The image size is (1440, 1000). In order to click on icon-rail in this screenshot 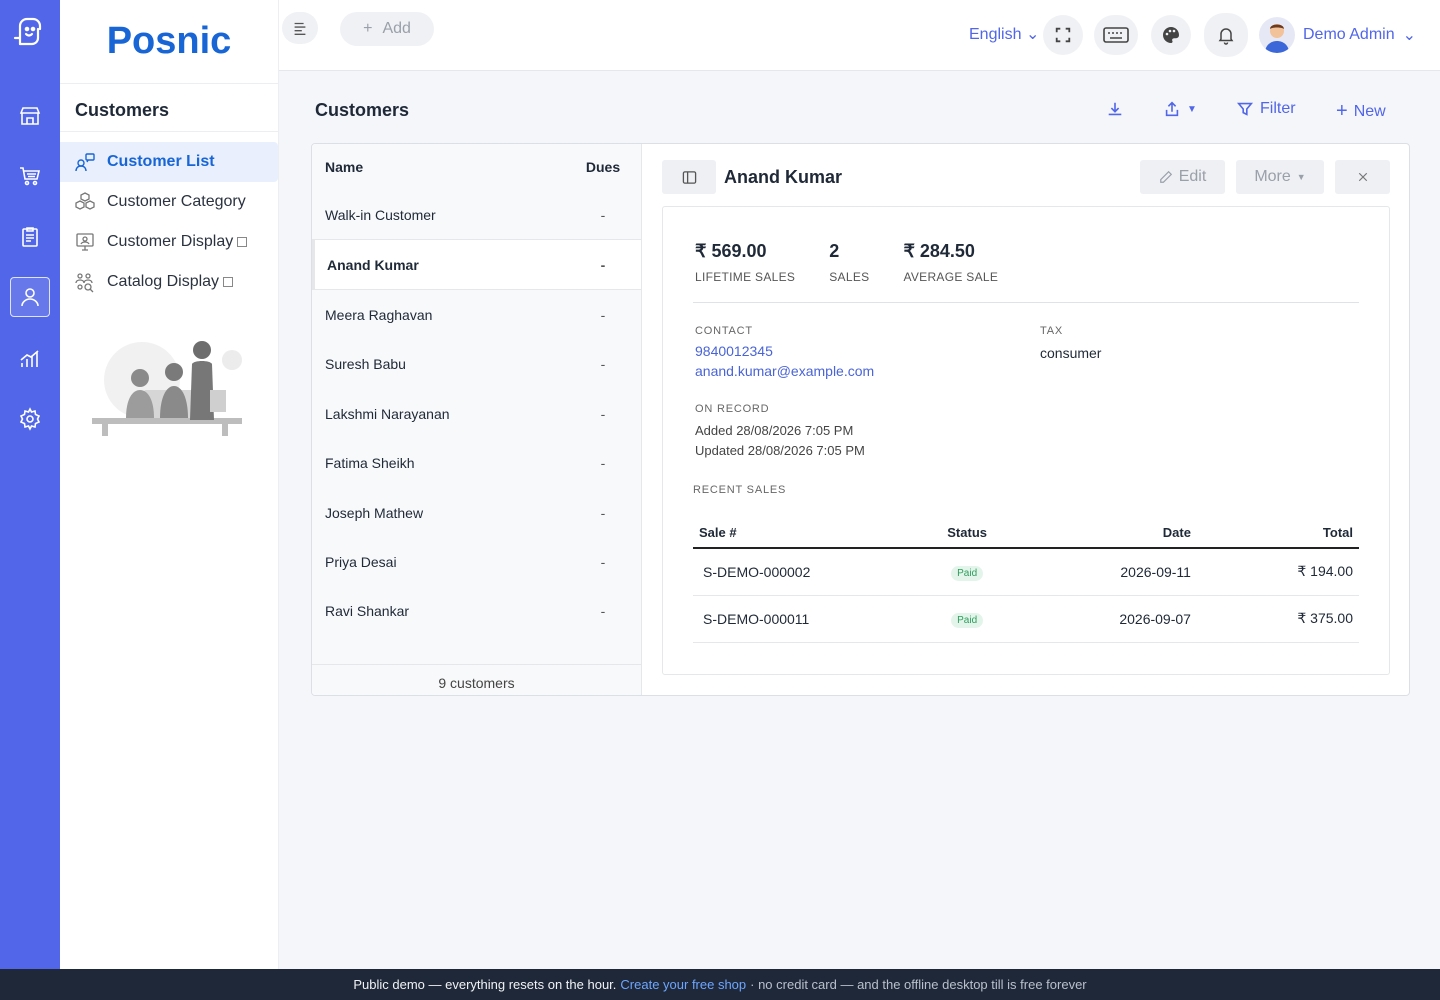, I will do `click(30, 484)`.